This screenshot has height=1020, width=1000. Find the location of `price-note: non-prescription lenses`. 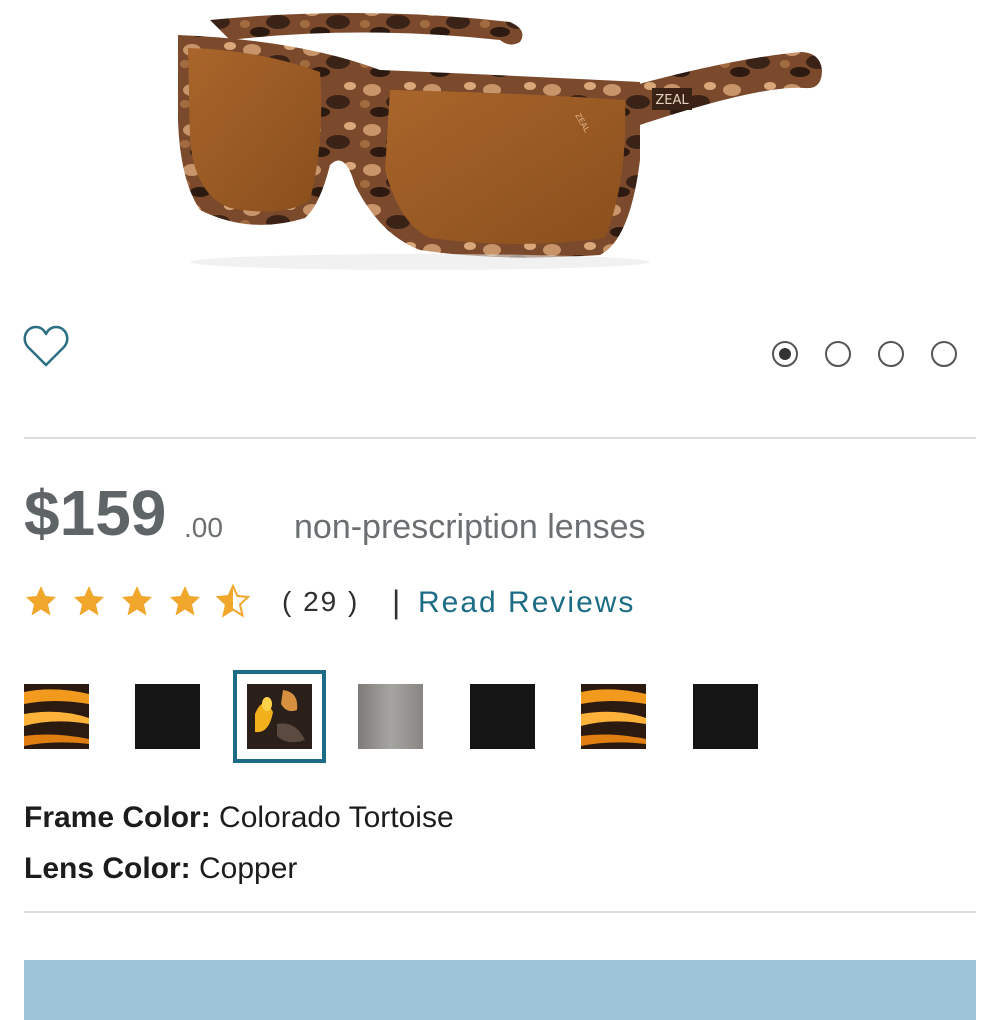

price-note: non-prescription lenses is located at coordinates (470, 527).